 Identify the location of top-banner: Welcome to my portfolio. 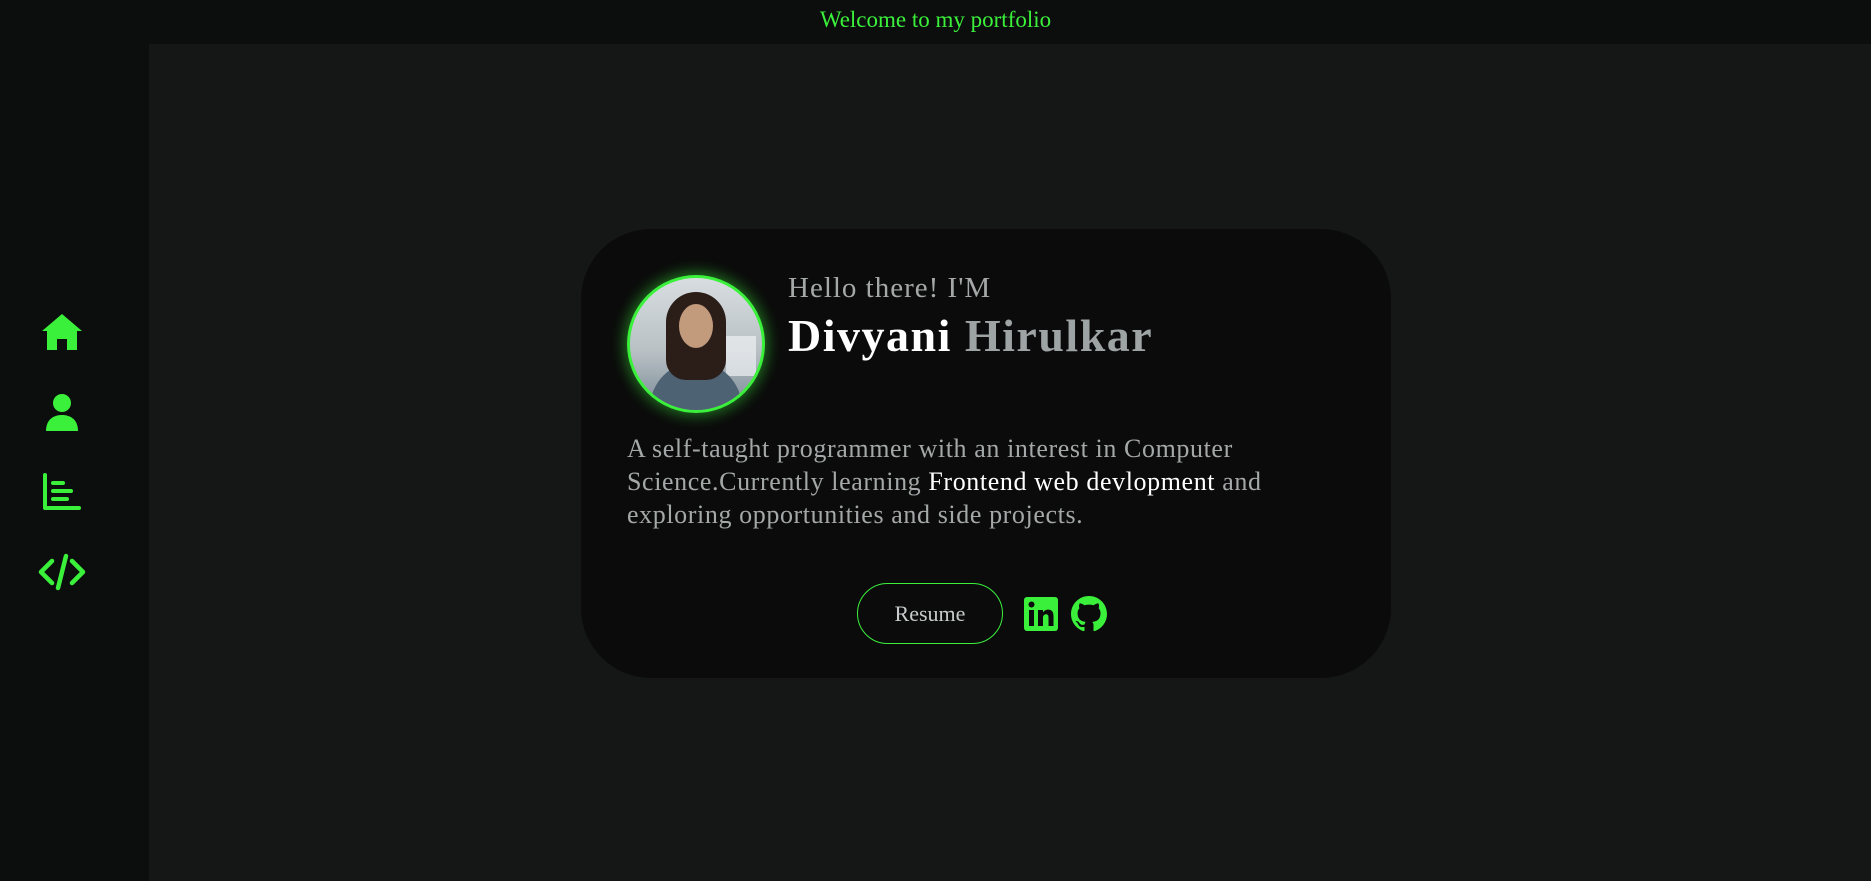
(935, 22).